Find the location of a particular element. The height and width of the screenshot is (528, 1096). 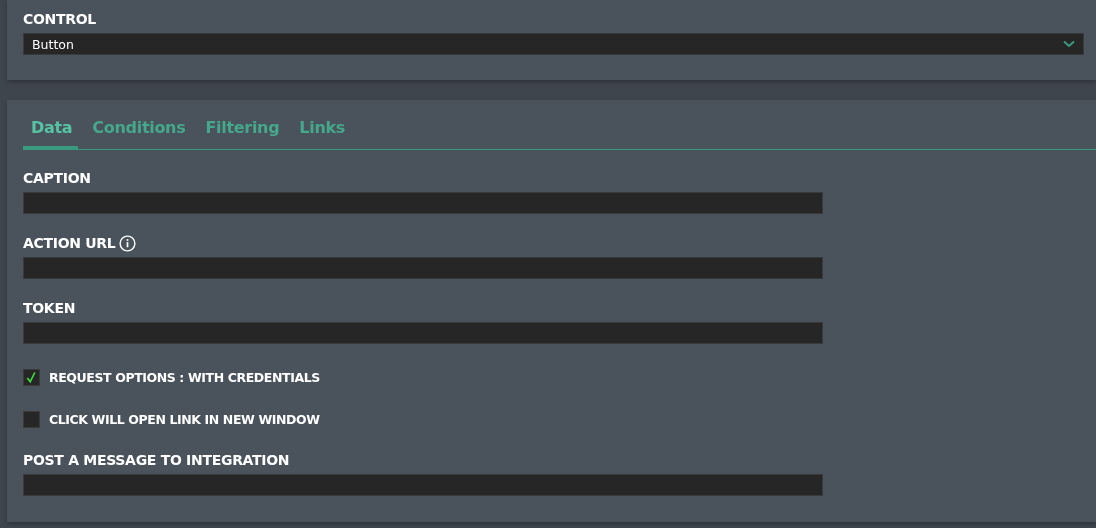

tab: Filtering is located at coordinates (241, 131).